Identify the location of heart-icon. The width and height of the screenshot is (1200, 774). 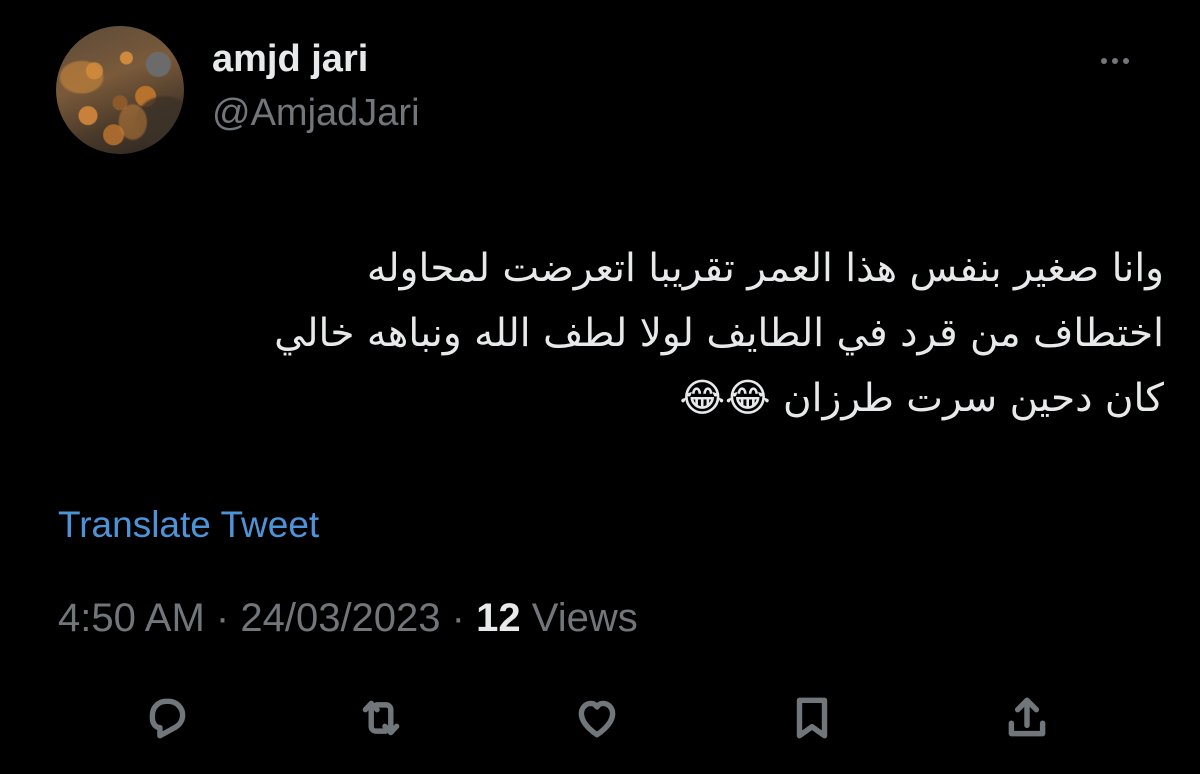
(597, 719).